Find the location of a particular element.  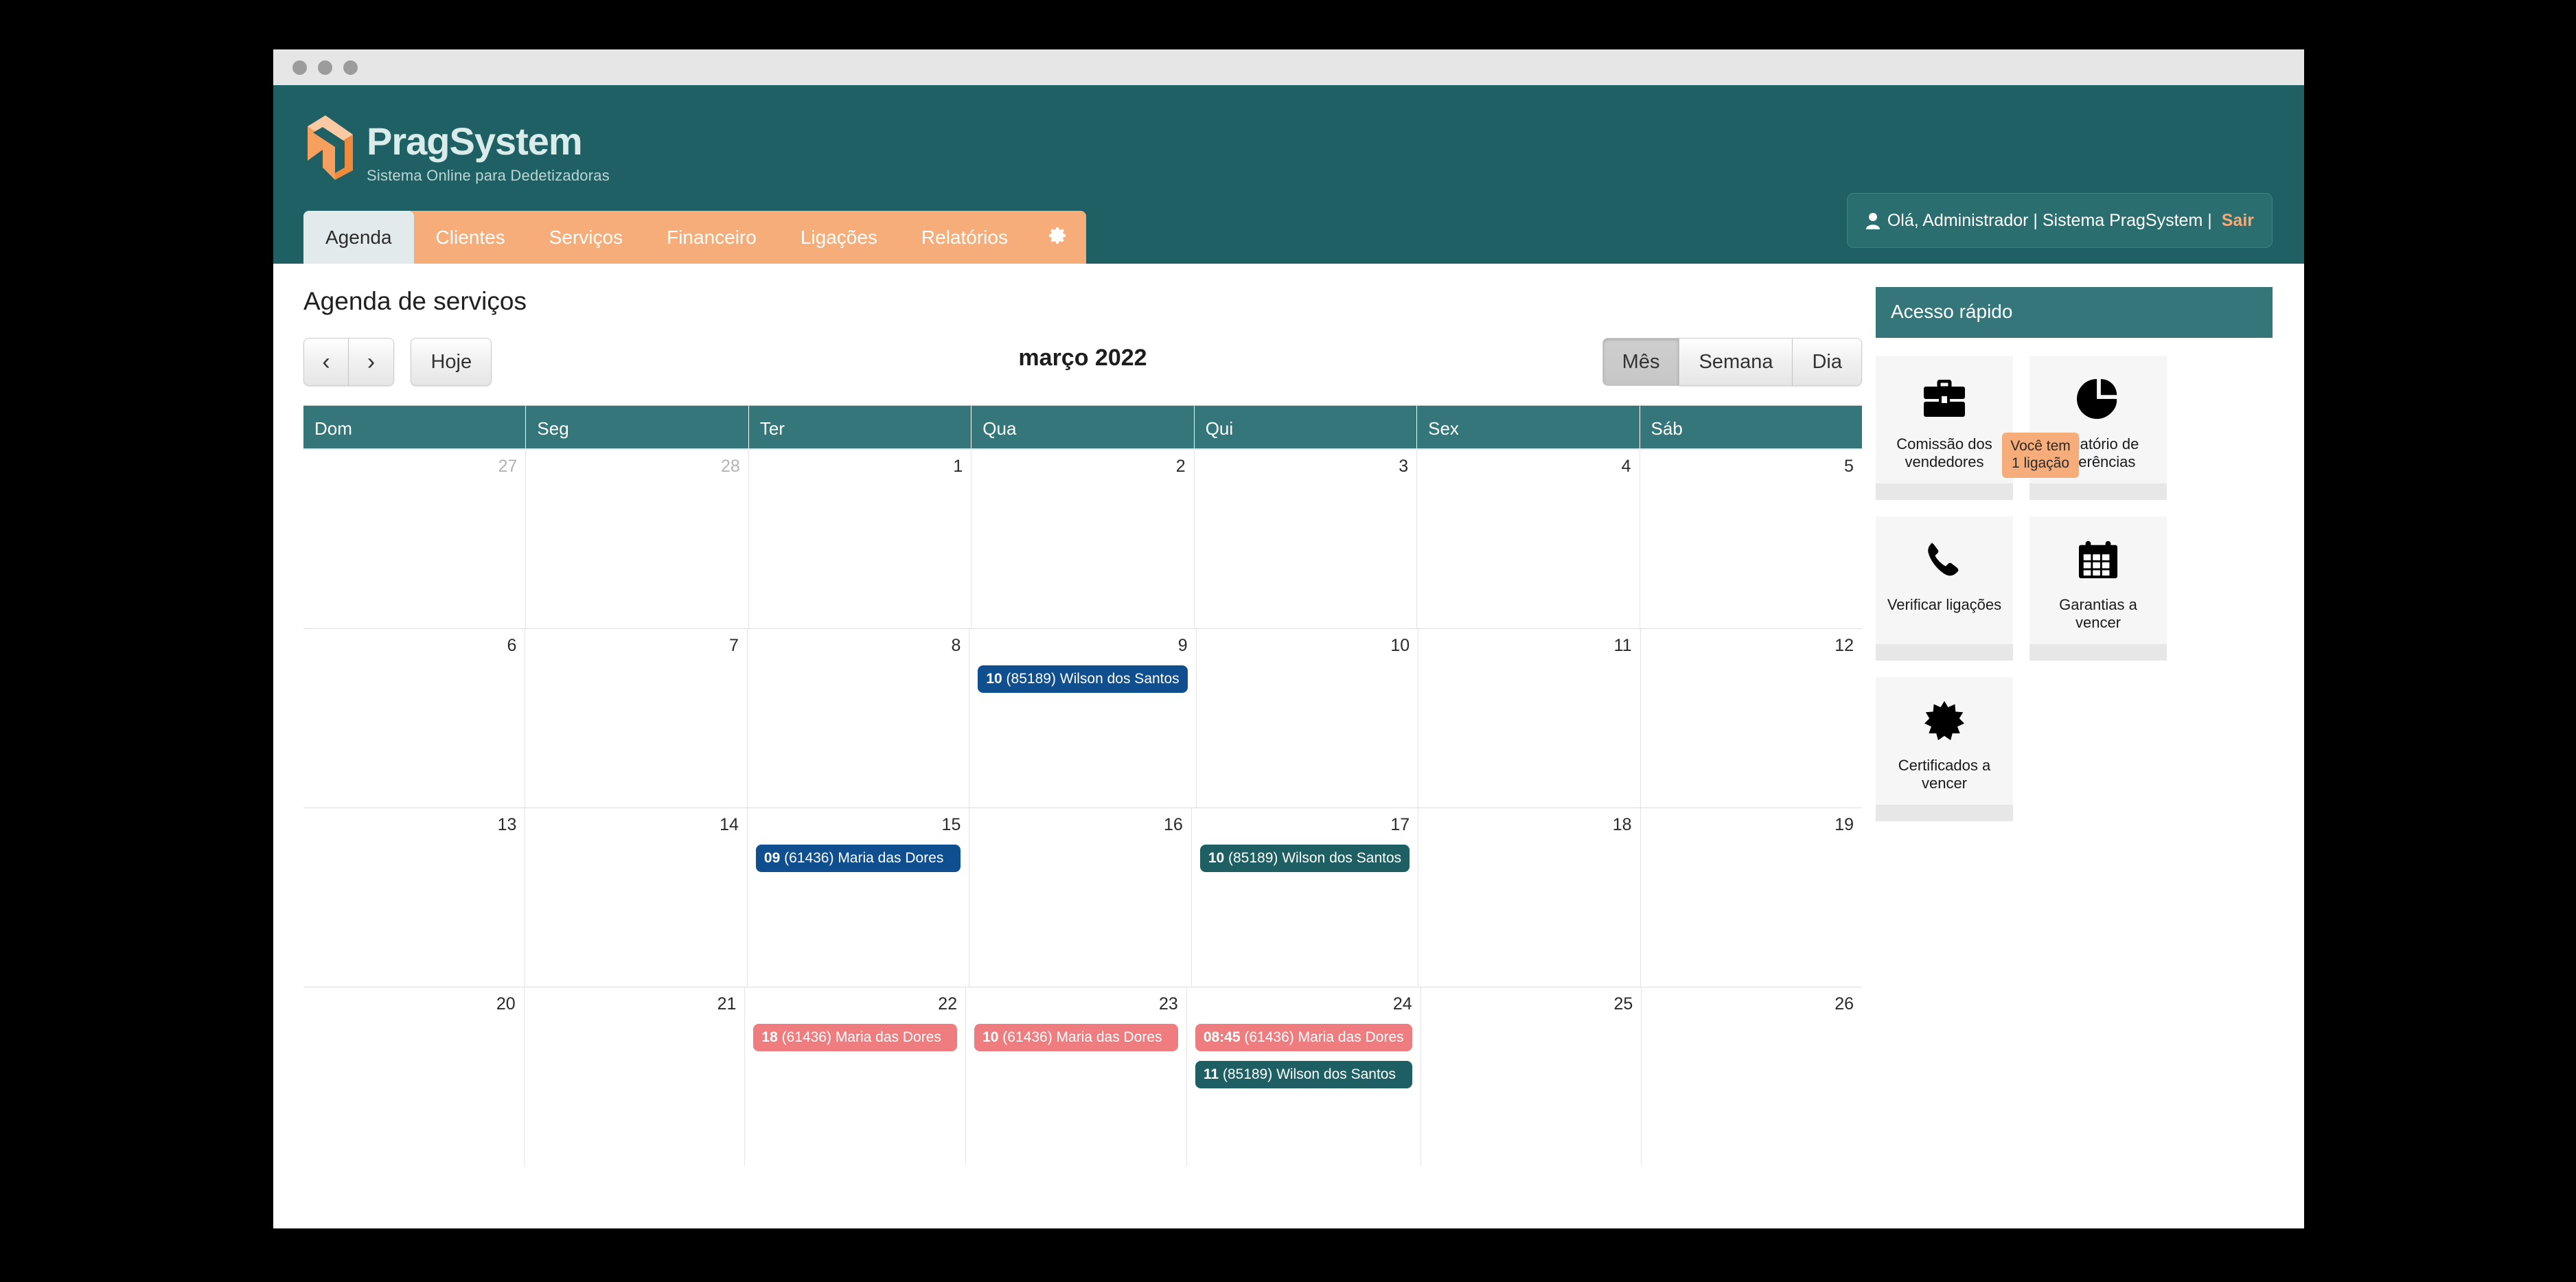

calendar-day-cell: 21 is located at coordinates (634, 1076).